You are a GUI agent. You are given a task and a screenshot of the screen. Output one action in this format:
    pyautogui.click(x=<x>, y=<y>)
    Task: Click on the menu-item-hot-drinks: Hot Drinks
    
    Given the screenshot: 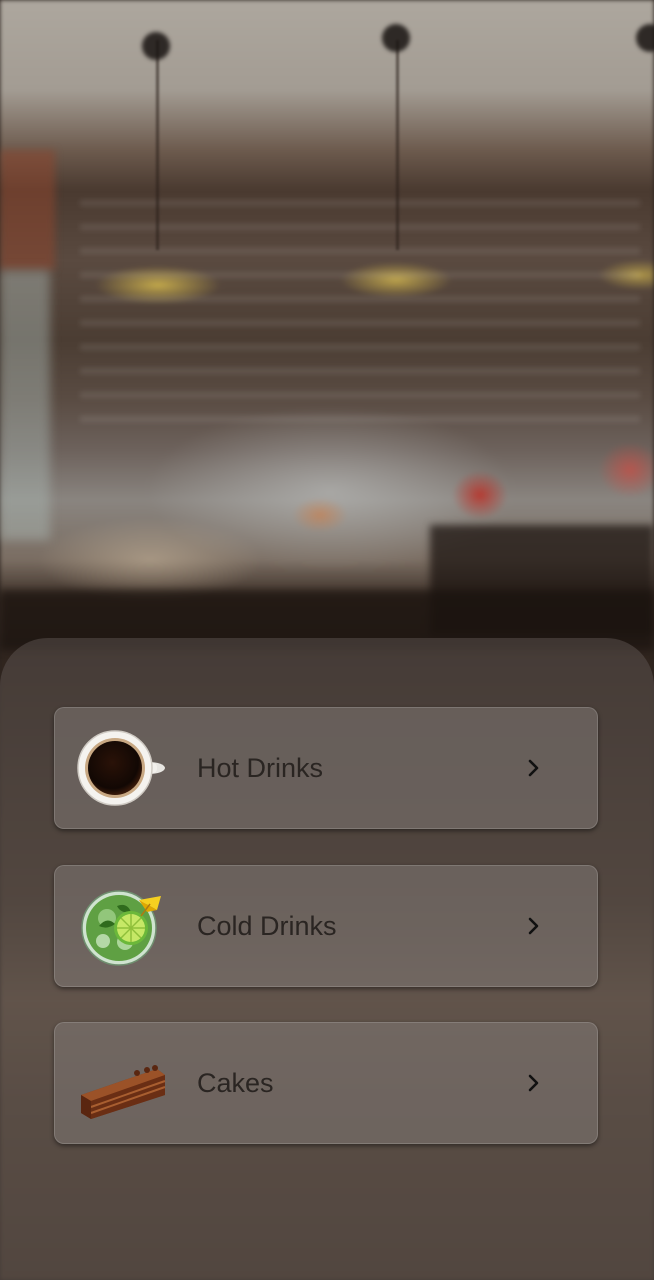 What is the action you would take?
    pyautogui.click(x=326, y=768)
    